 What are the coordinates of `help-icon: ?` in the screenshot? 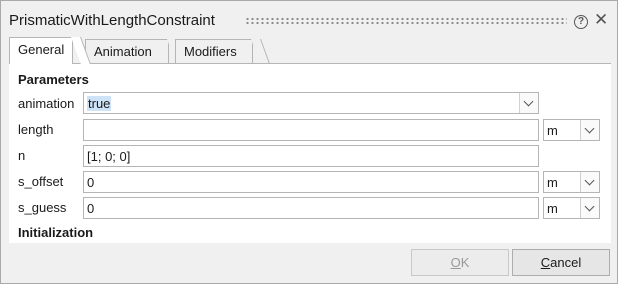 It's located at (581, 22).